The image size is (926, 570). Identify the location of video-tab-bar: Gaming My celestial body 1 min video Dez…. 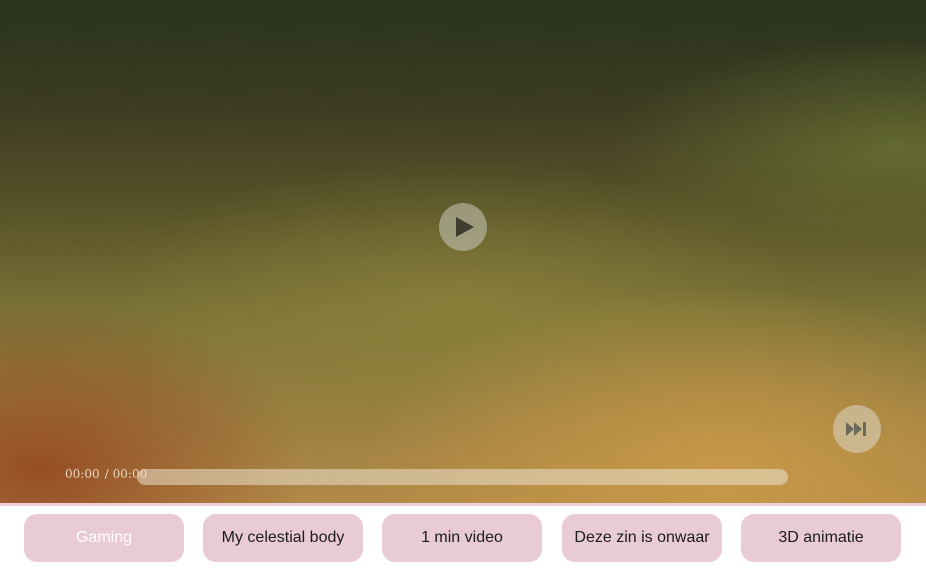
(463, 538).